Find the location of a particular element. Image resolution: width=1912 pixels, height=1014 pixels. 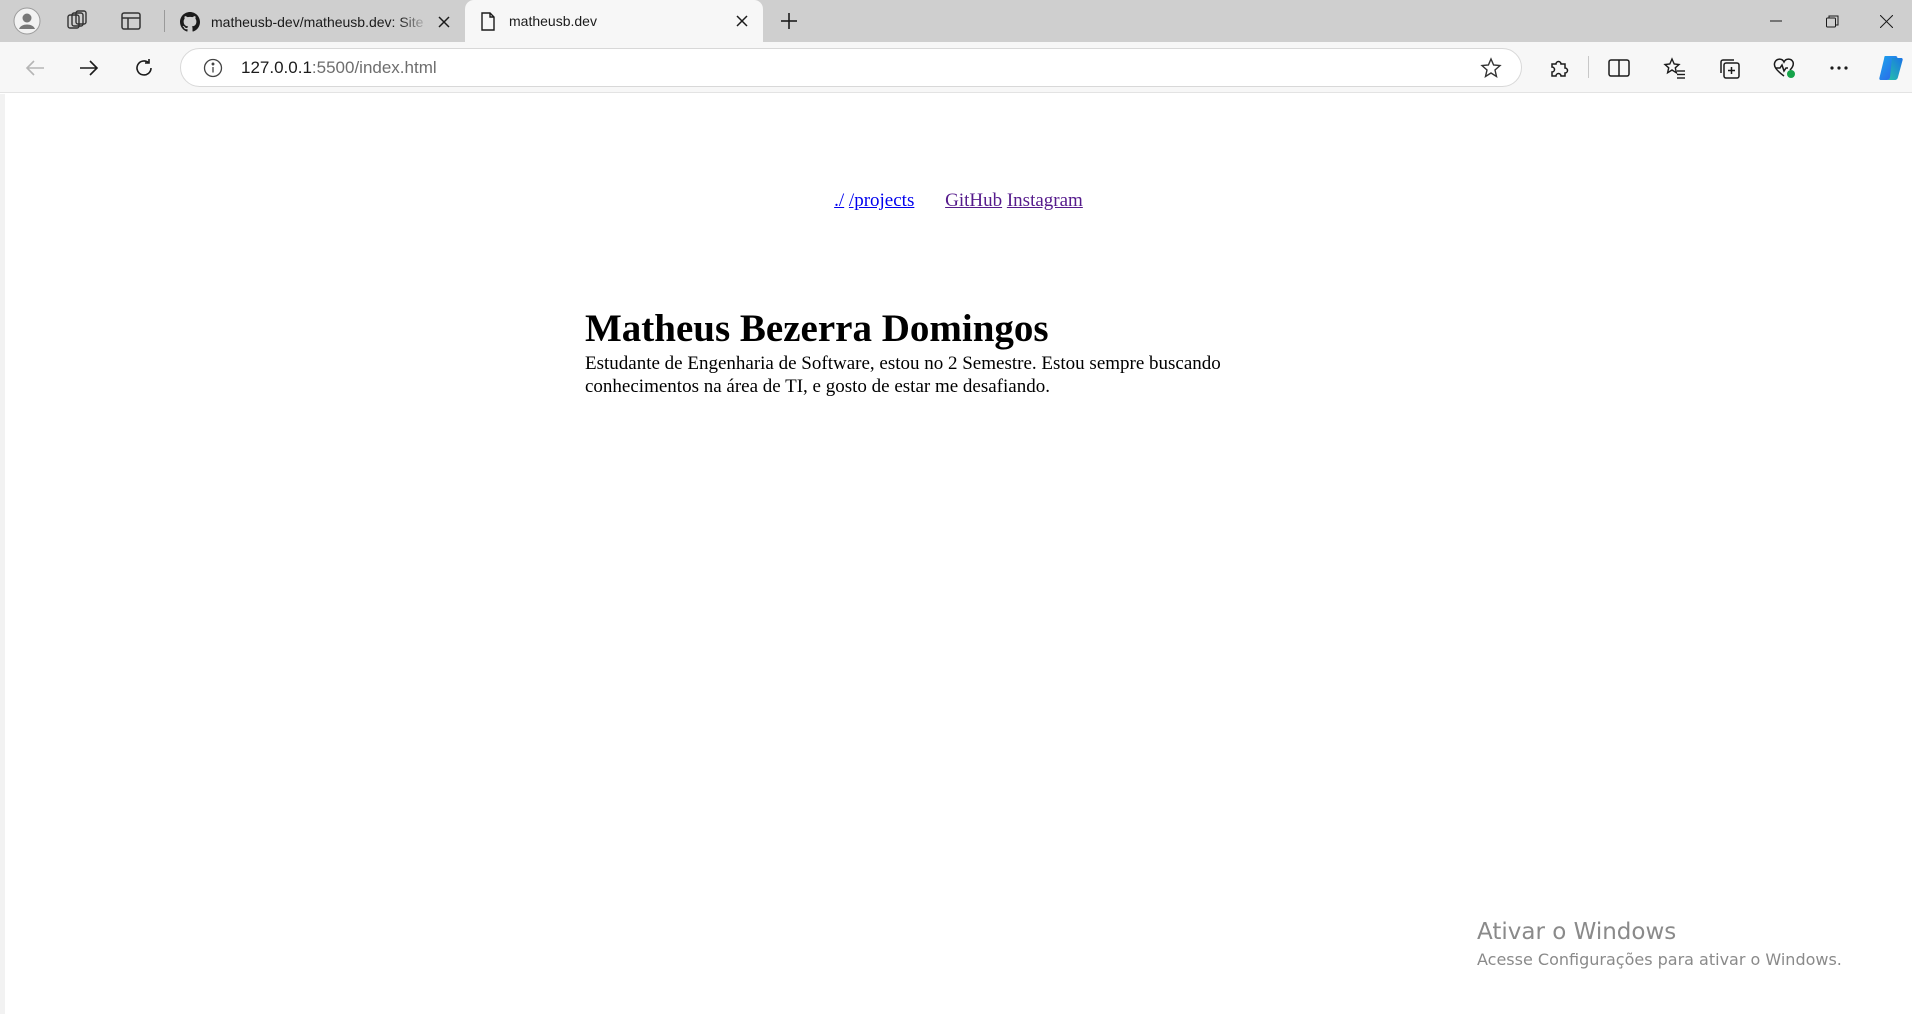

nav-link-home: ./ is located at coordinates (839, 200).